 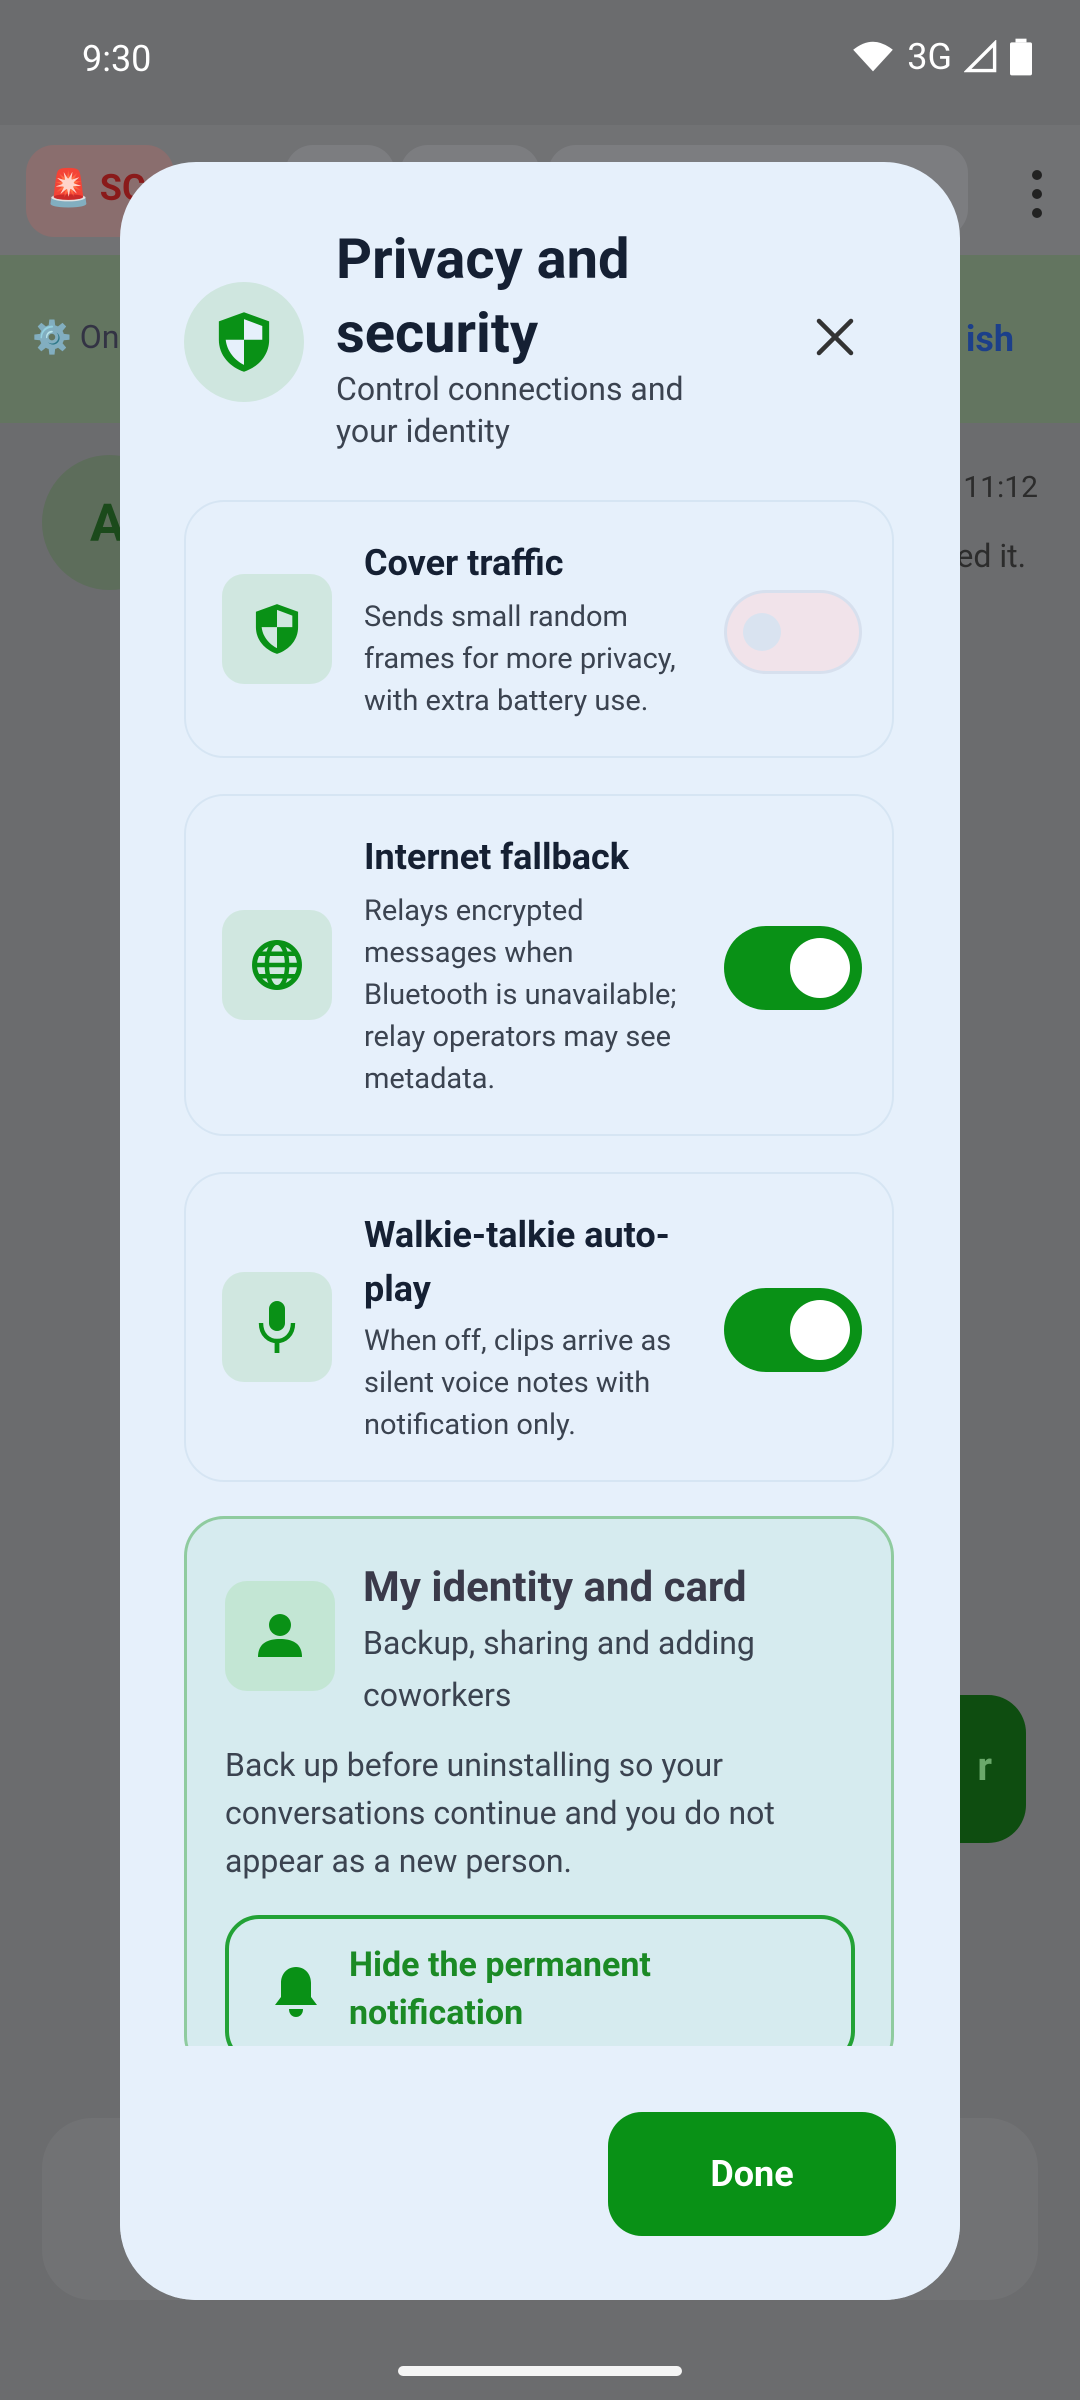 What do you see at coordinates (517, 1262) in the screenshot?
I see `setting-title: Walkie-talkie auto-play` at bounding box center [517, 1262].